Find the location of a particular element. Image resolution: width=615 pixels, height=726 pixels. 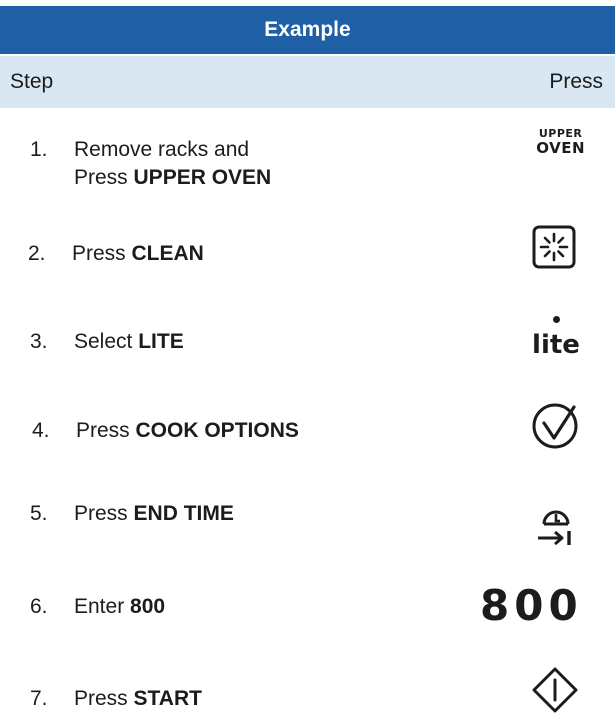

step-instruction: Press START is located at coordinates (138, 698).